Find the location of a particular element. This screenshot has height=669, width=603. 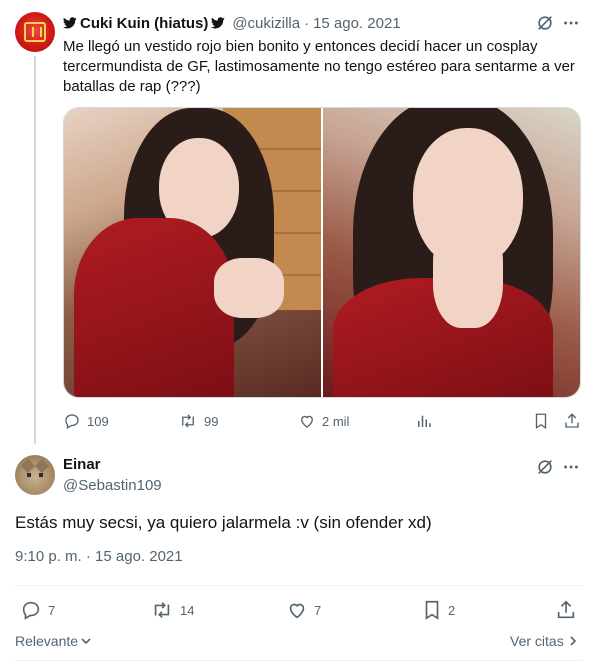

reply-count: 109 is located at coordinates (98, 421).